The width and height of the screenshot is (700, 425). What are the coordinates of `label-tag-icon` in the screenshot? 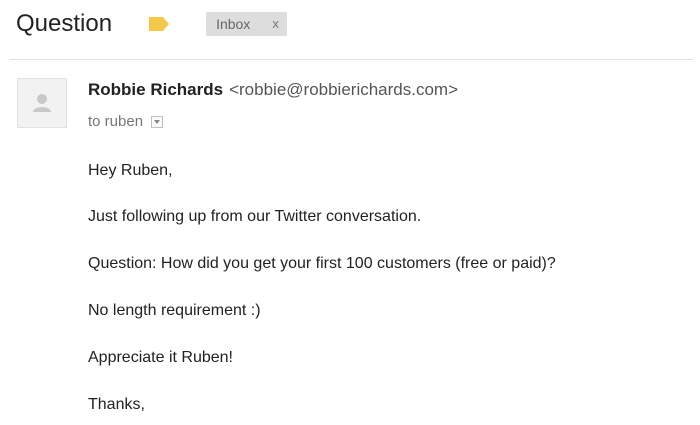 It's located at (159, 24).